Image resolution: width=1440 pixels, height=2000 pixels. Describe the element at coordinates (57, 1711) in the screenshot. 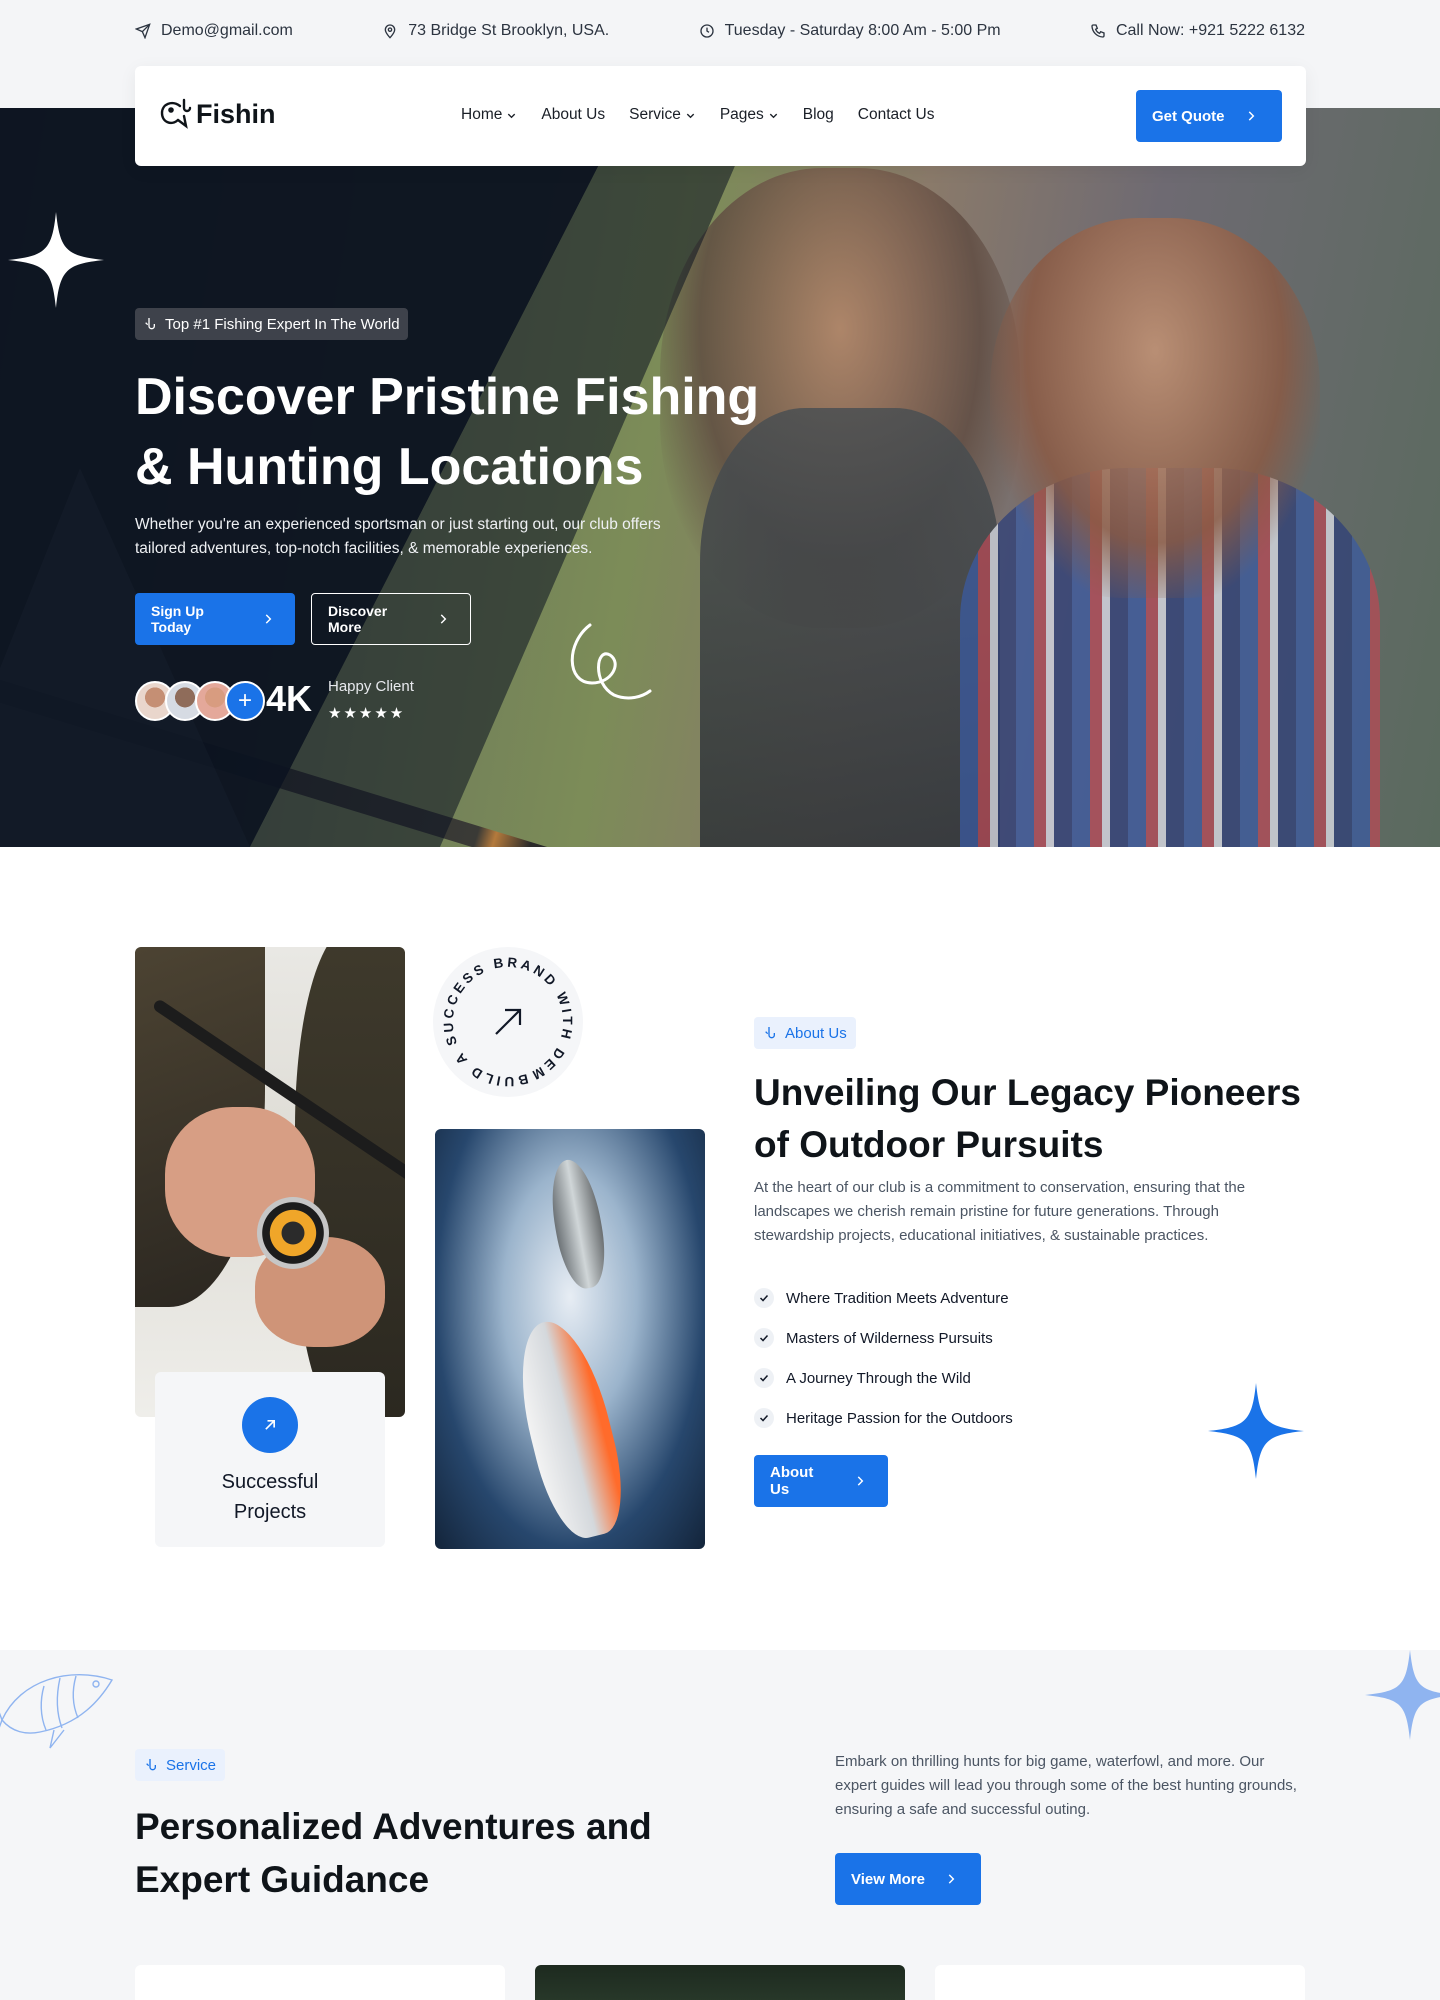

I see `fish-icon` at that location.